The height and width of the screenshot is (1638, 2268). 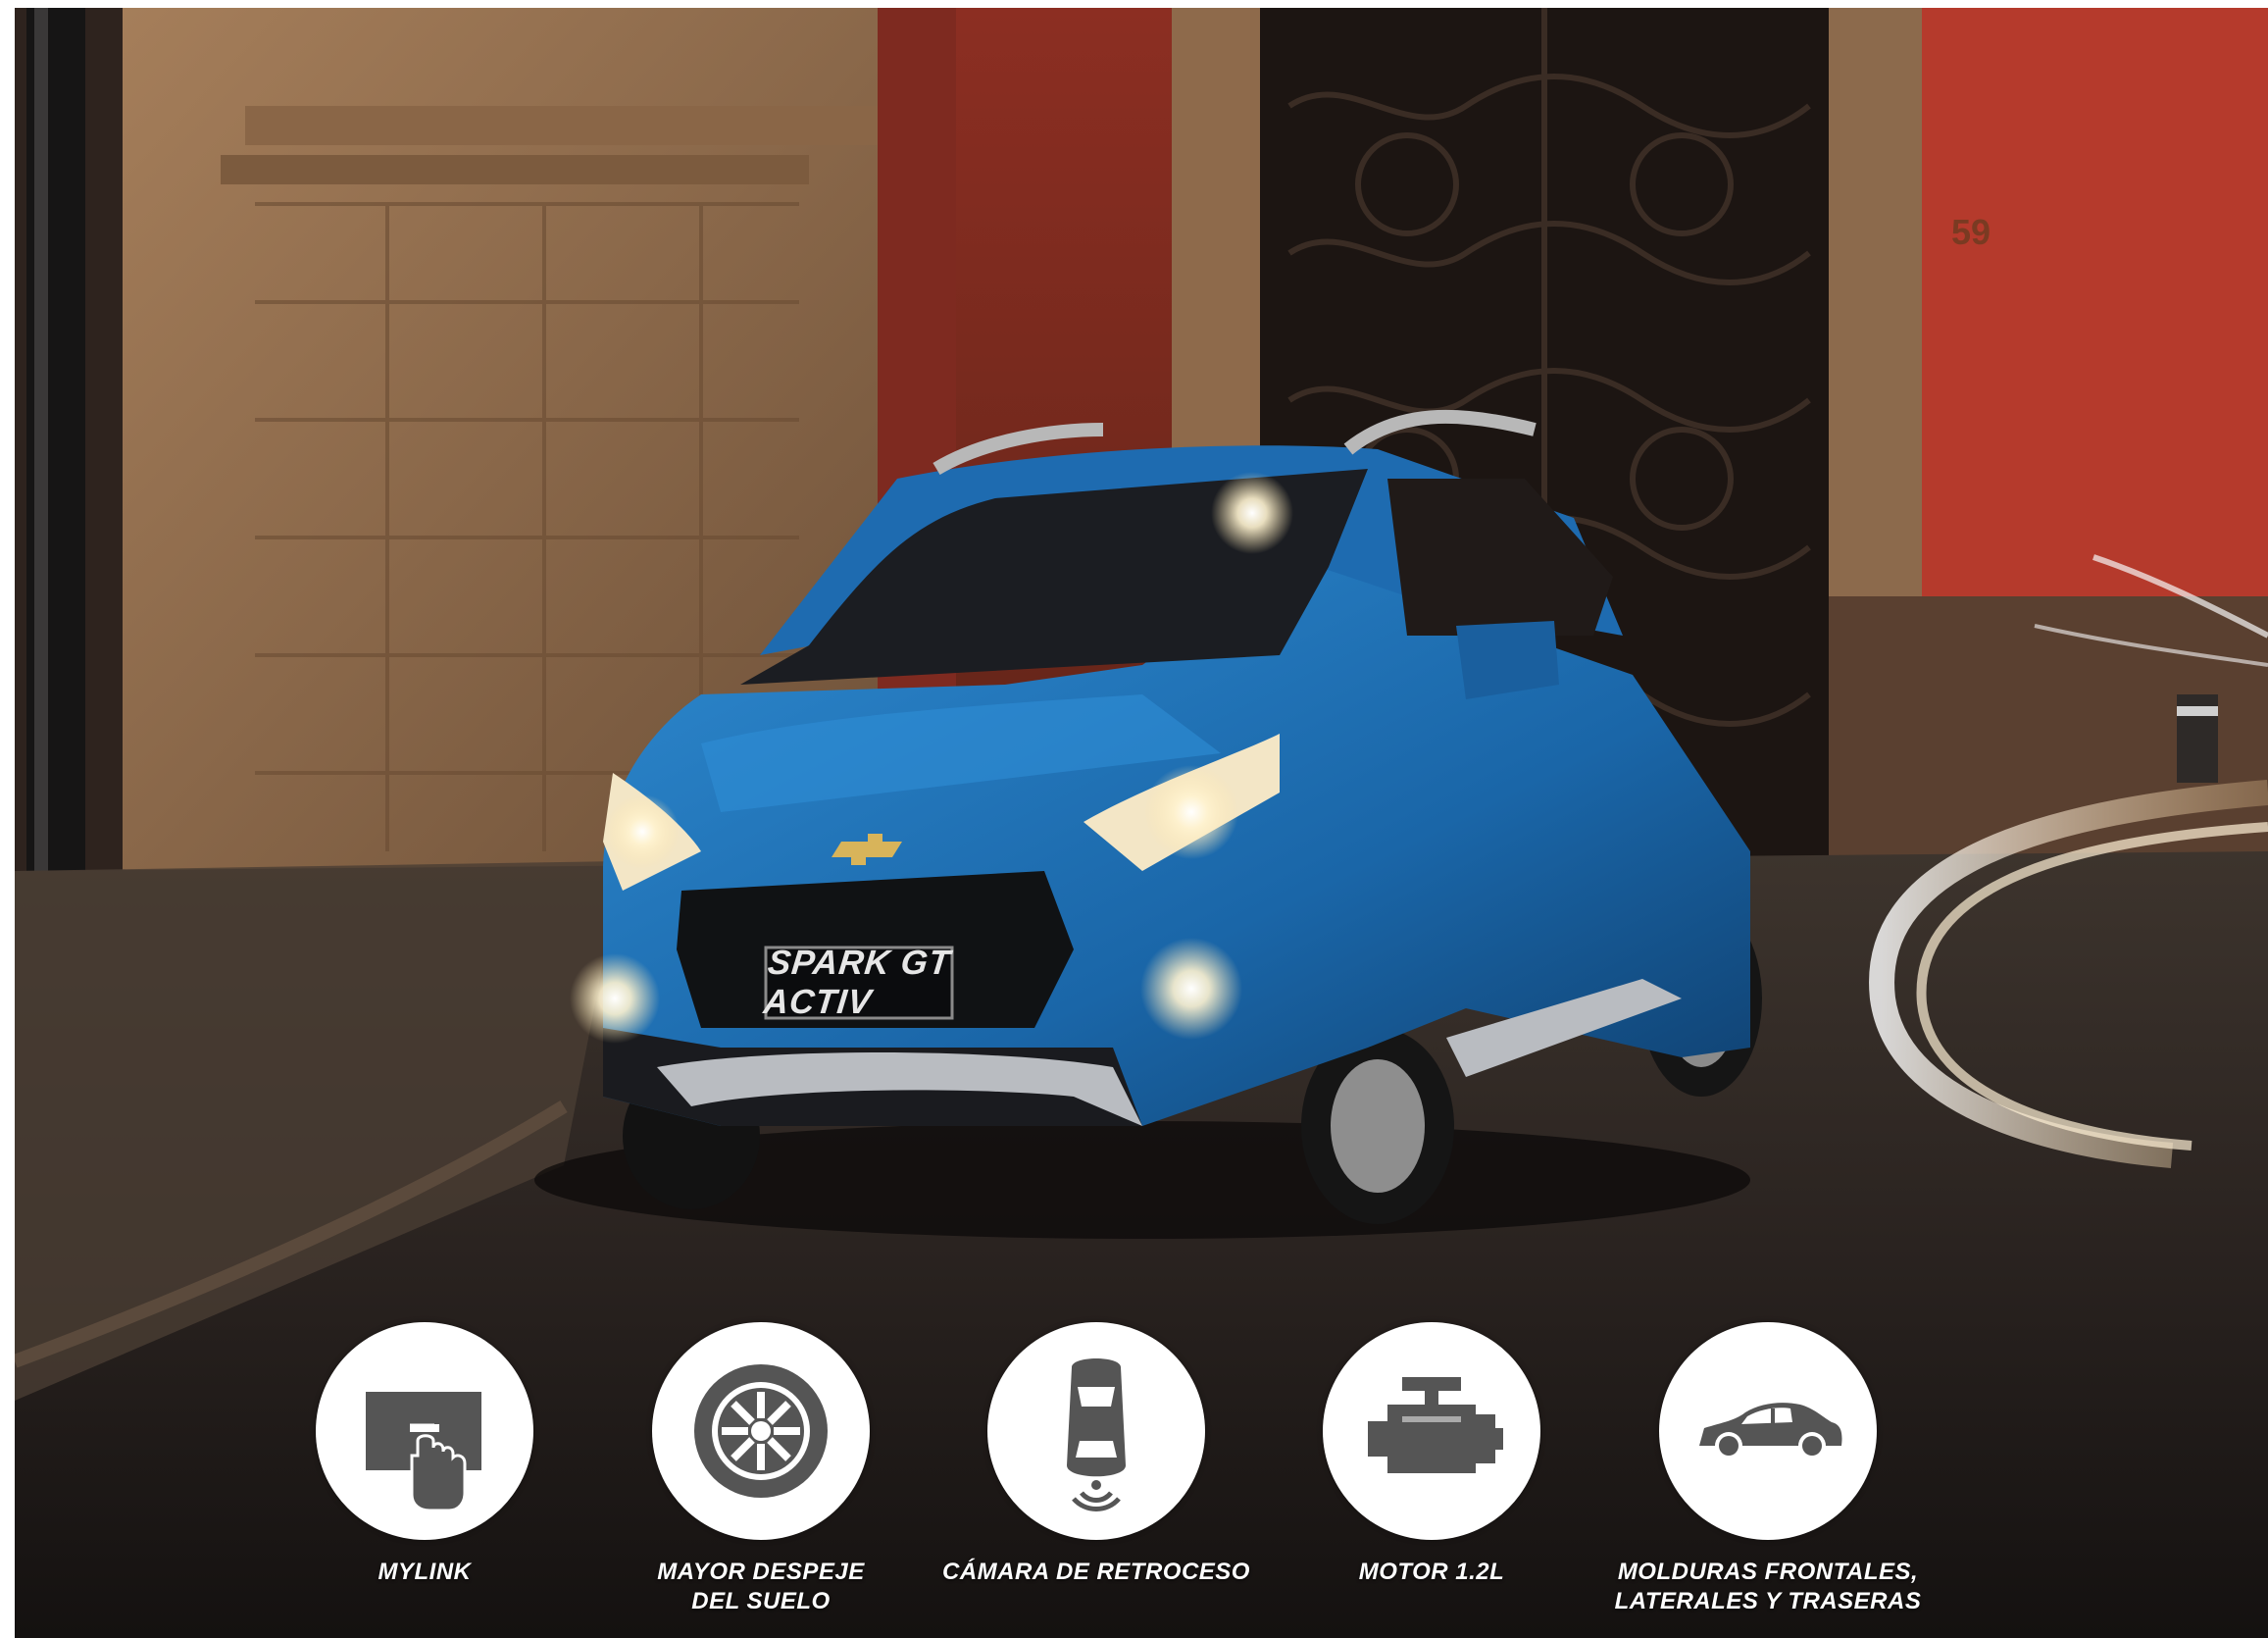 I want to click on feature-label-line: CÁMARA DE RETROCESO, so click(x=1096, y=1572).